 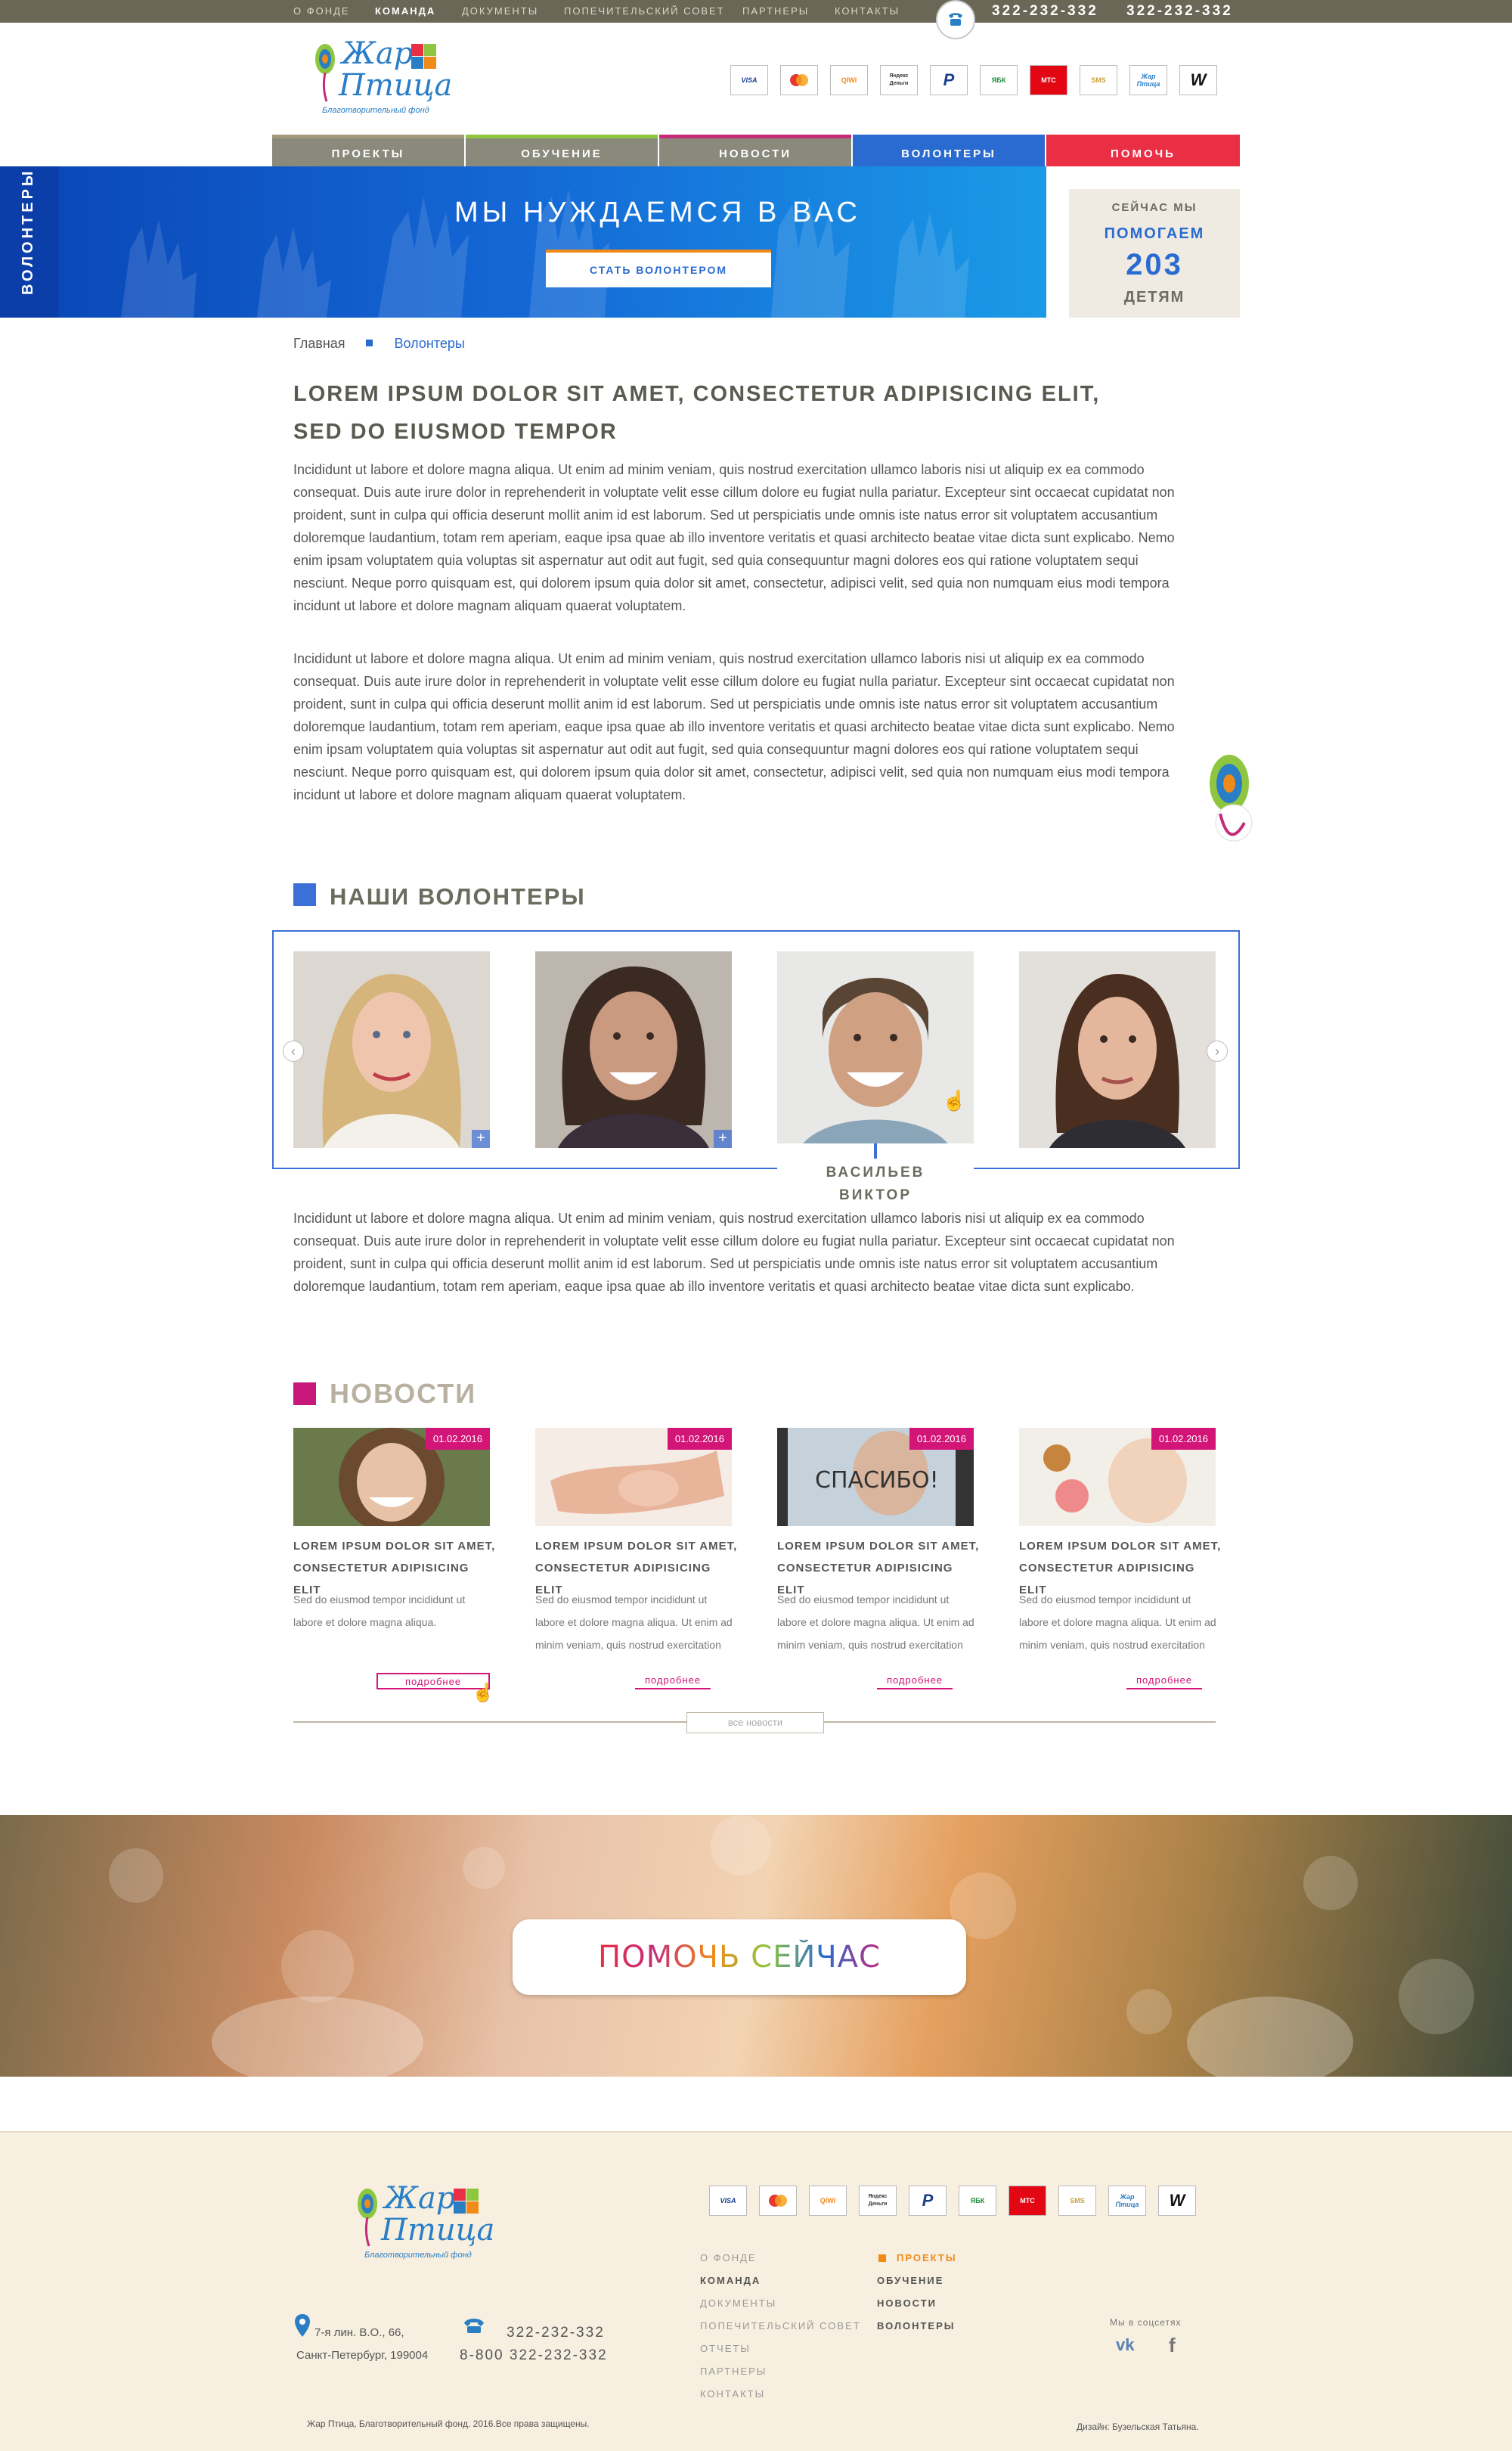 What do you see at coordinates (999, 80) in the screenshot?
I see `bank-icon: ЯБК` at bounding box center [999, 80].